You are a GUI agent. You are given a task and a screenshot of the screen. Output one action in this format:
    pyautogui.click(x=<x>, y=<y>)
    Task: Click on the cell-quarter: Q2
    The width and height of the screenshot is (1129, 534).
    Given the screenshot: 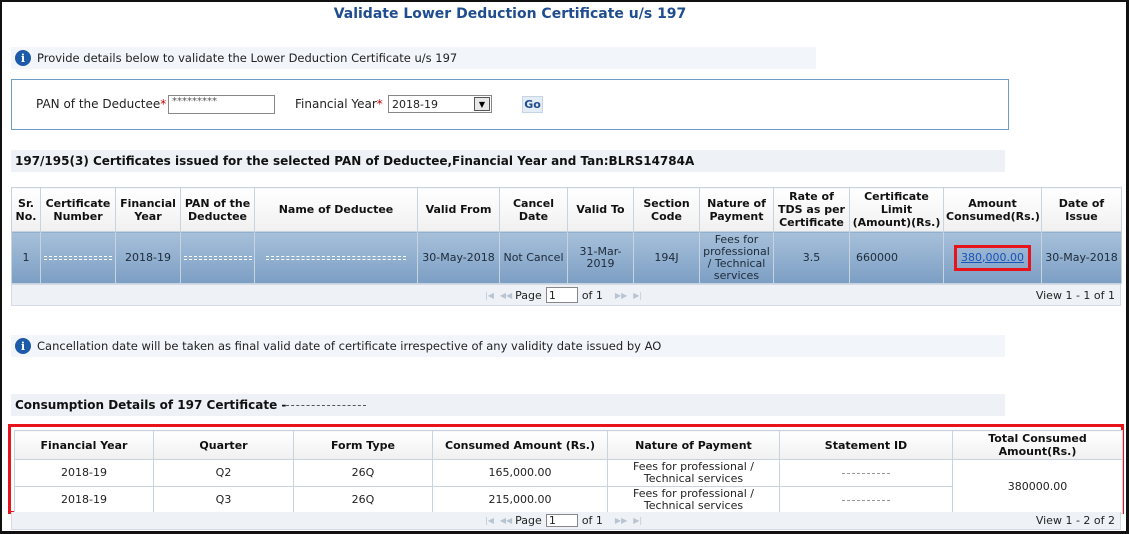 What is the action you would take?
    pyautogui.click(x=223, y=473)
    